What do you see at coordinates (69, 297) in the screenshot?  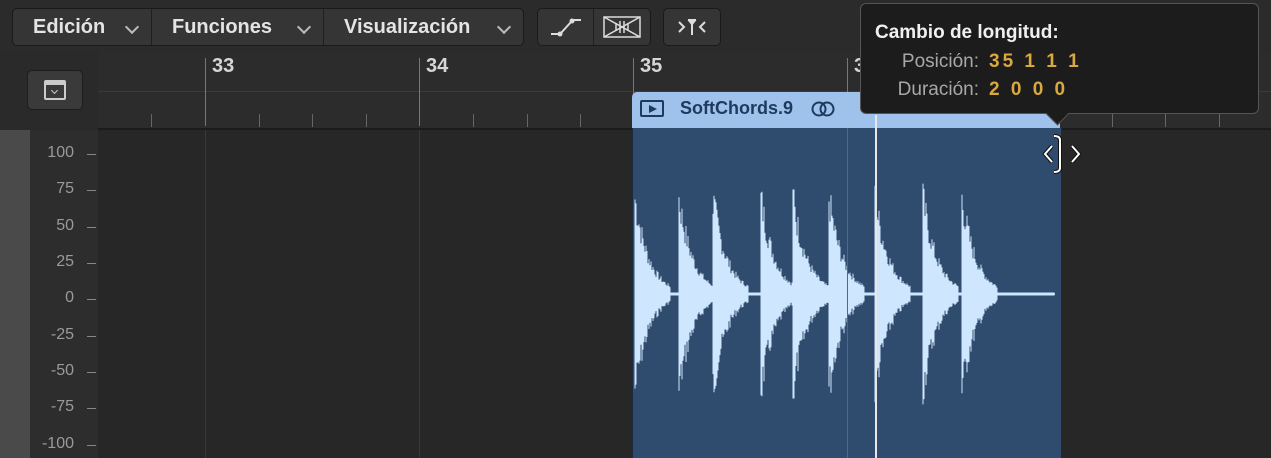 I see `scale-label: 0` at bounding box center [69, 297].